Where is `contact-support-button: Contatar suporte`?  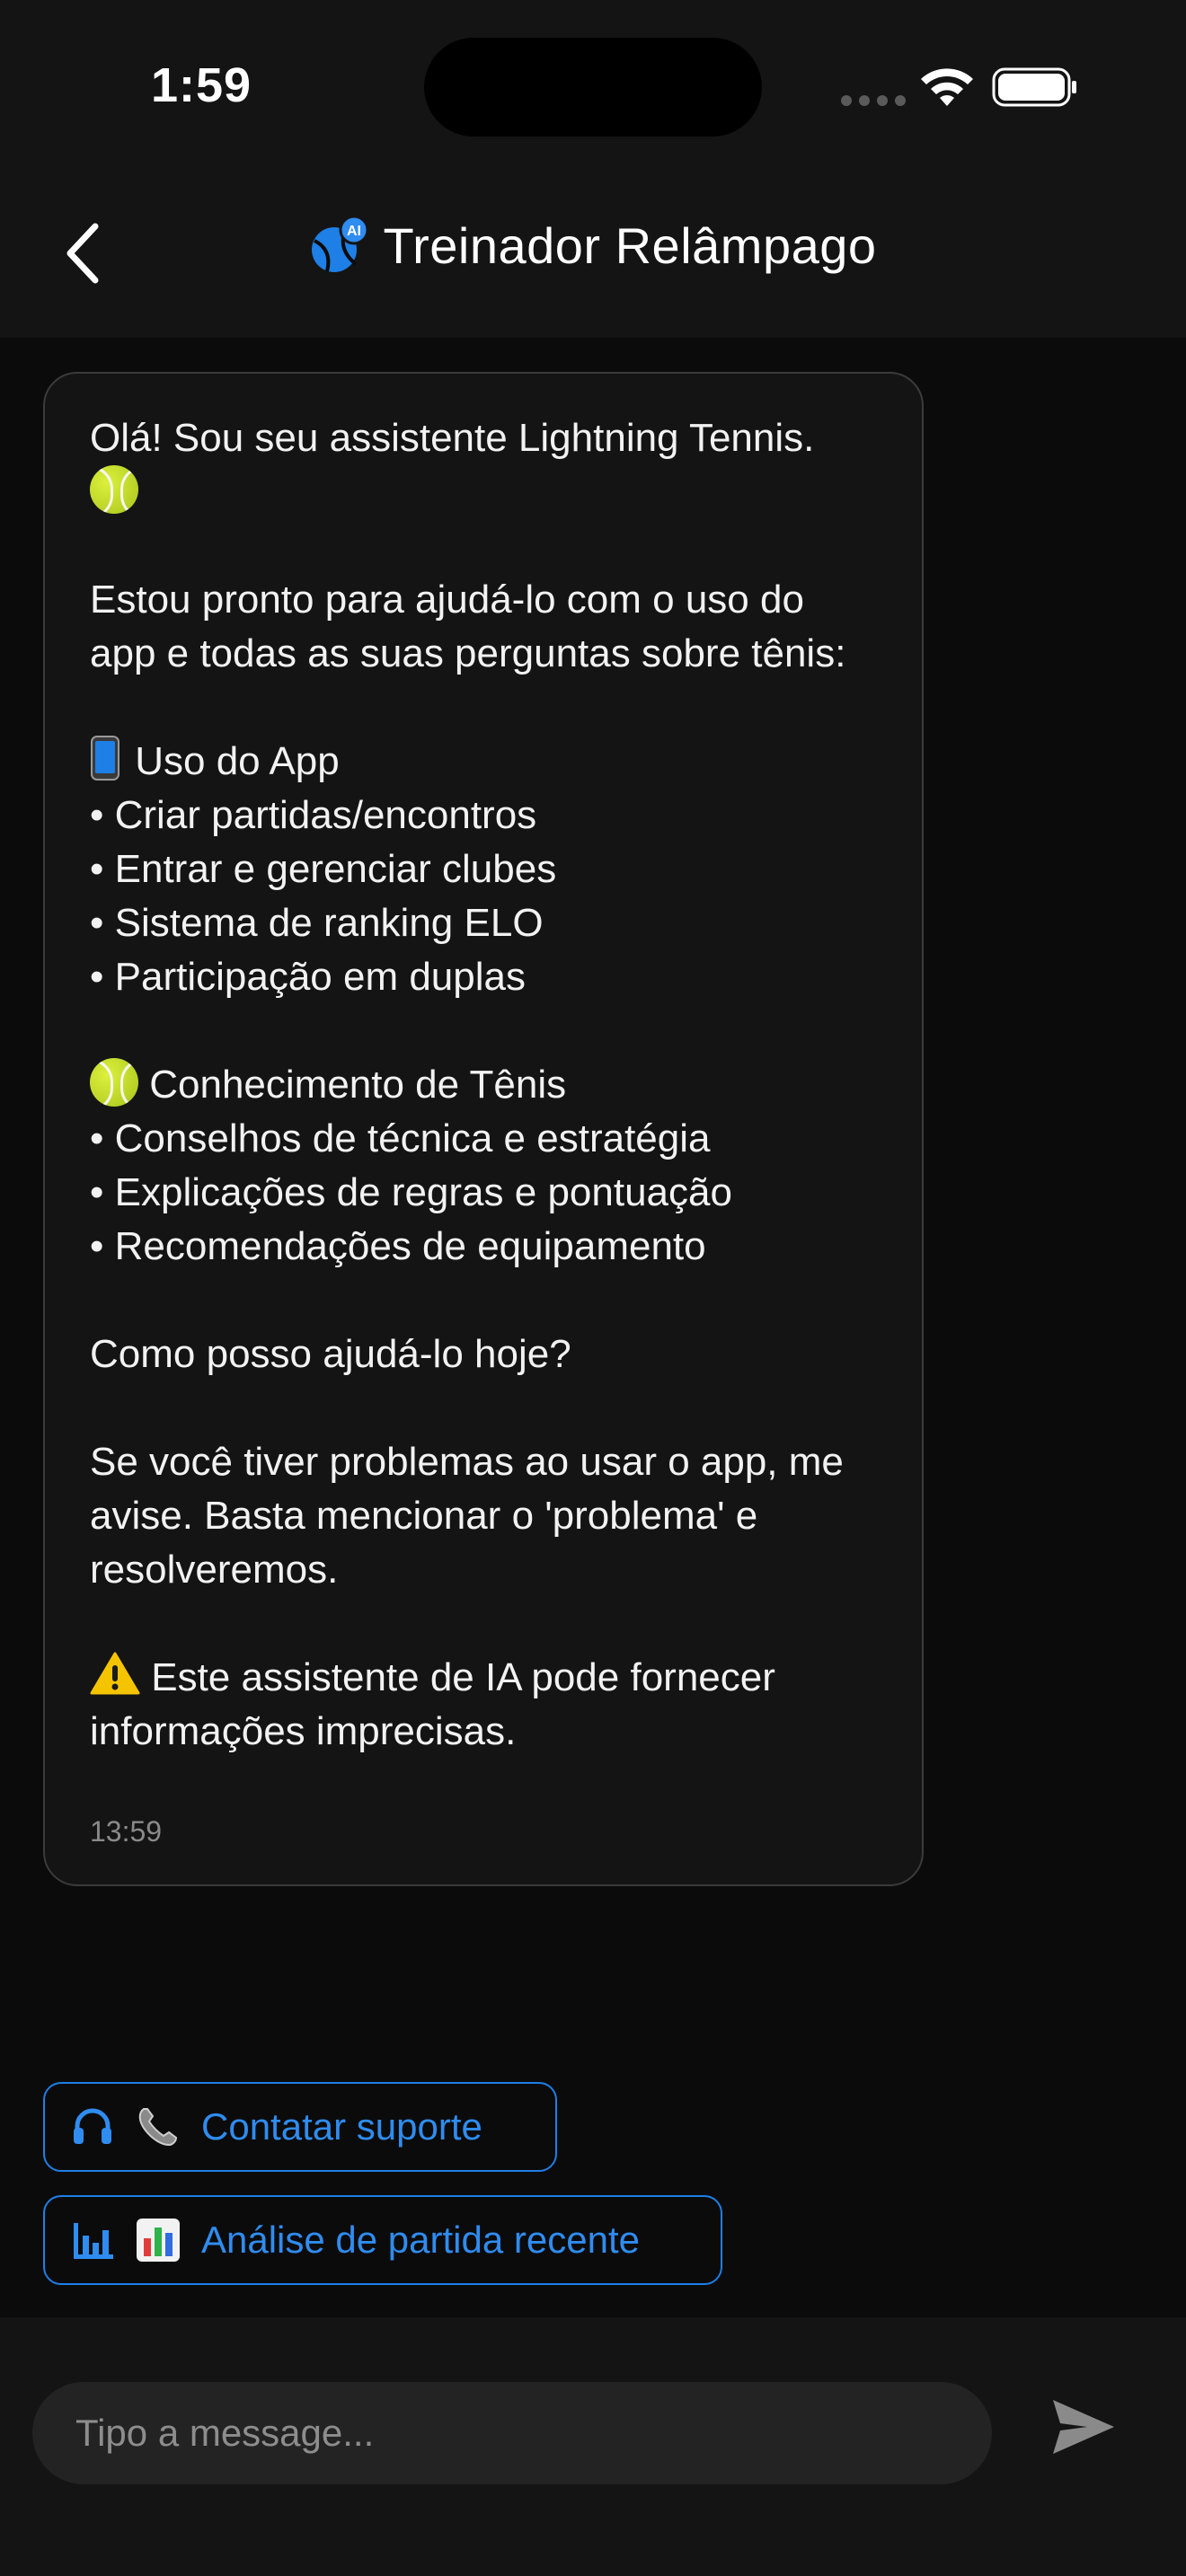
contact-support-button: Contatar suporte is located at coordinates (300, 2127).